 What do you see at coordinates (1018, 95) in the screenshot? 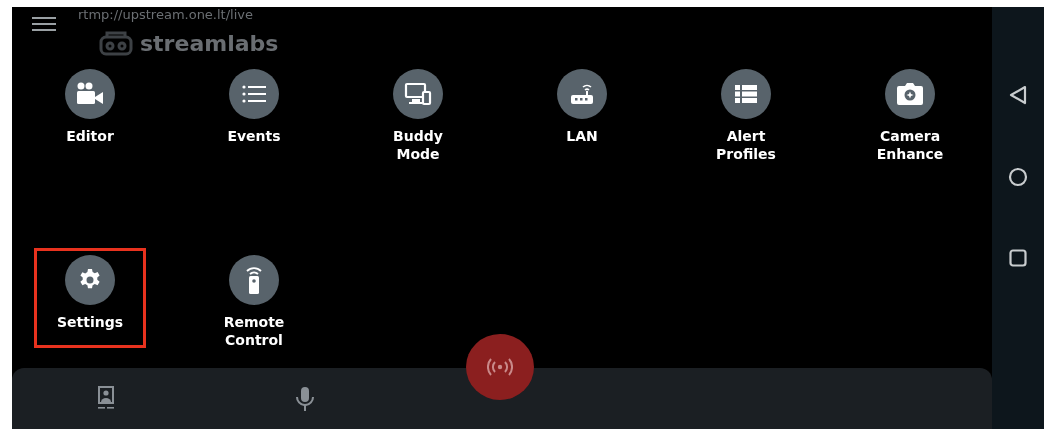
I see `back-button` at bounding box center [1018, 95].